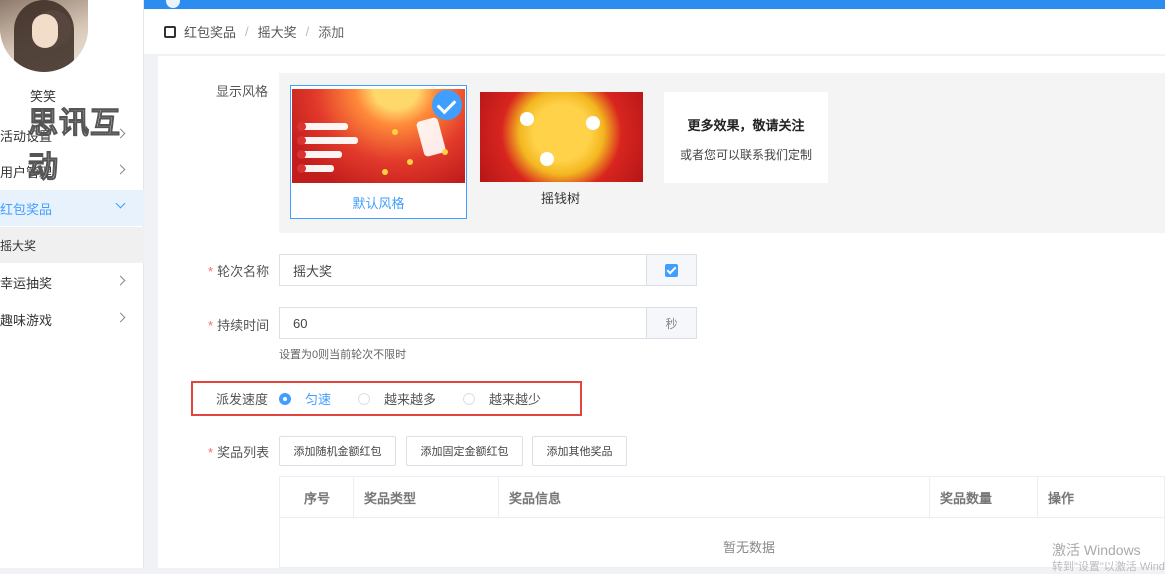  What do you see at coordinates (242, 399) in the screenshot?
I see `speed-label: 派发速度` at bounding box center [242, 399].